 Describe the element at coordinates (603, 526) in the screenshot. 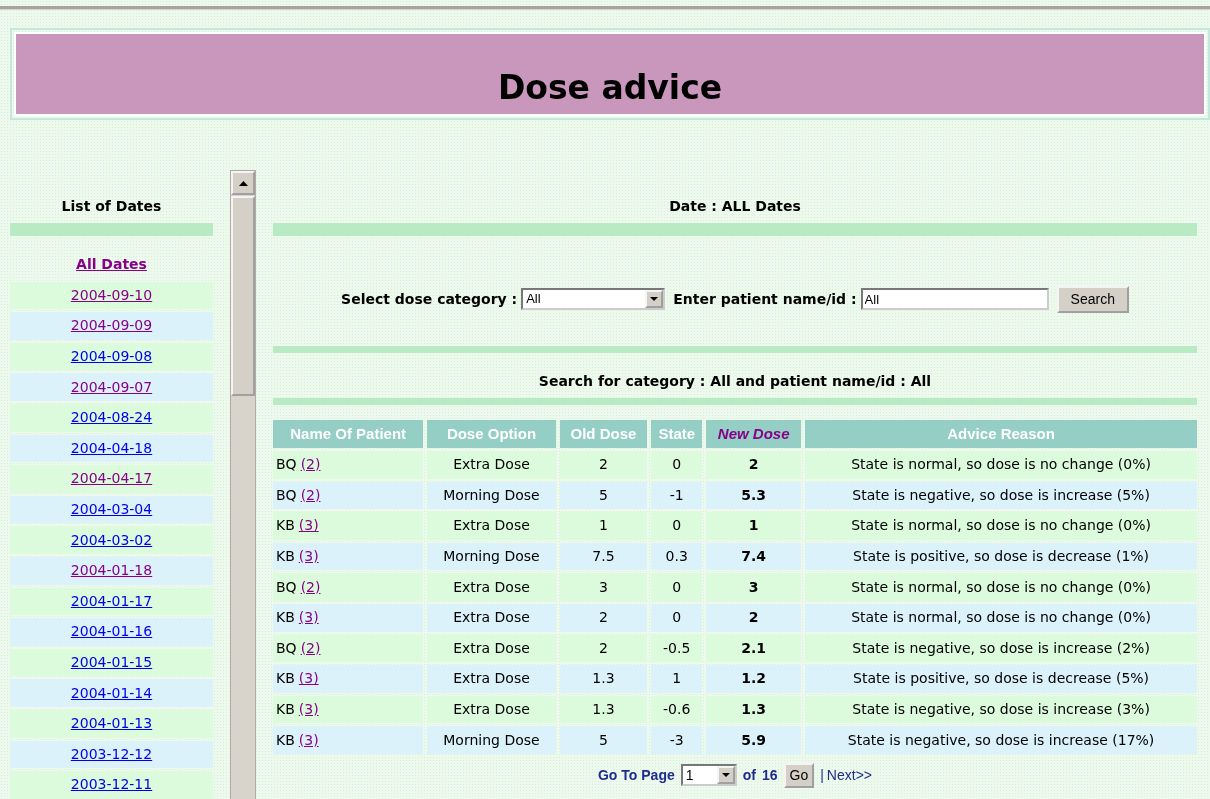

I see `old-dose-cell: 1` at that location.